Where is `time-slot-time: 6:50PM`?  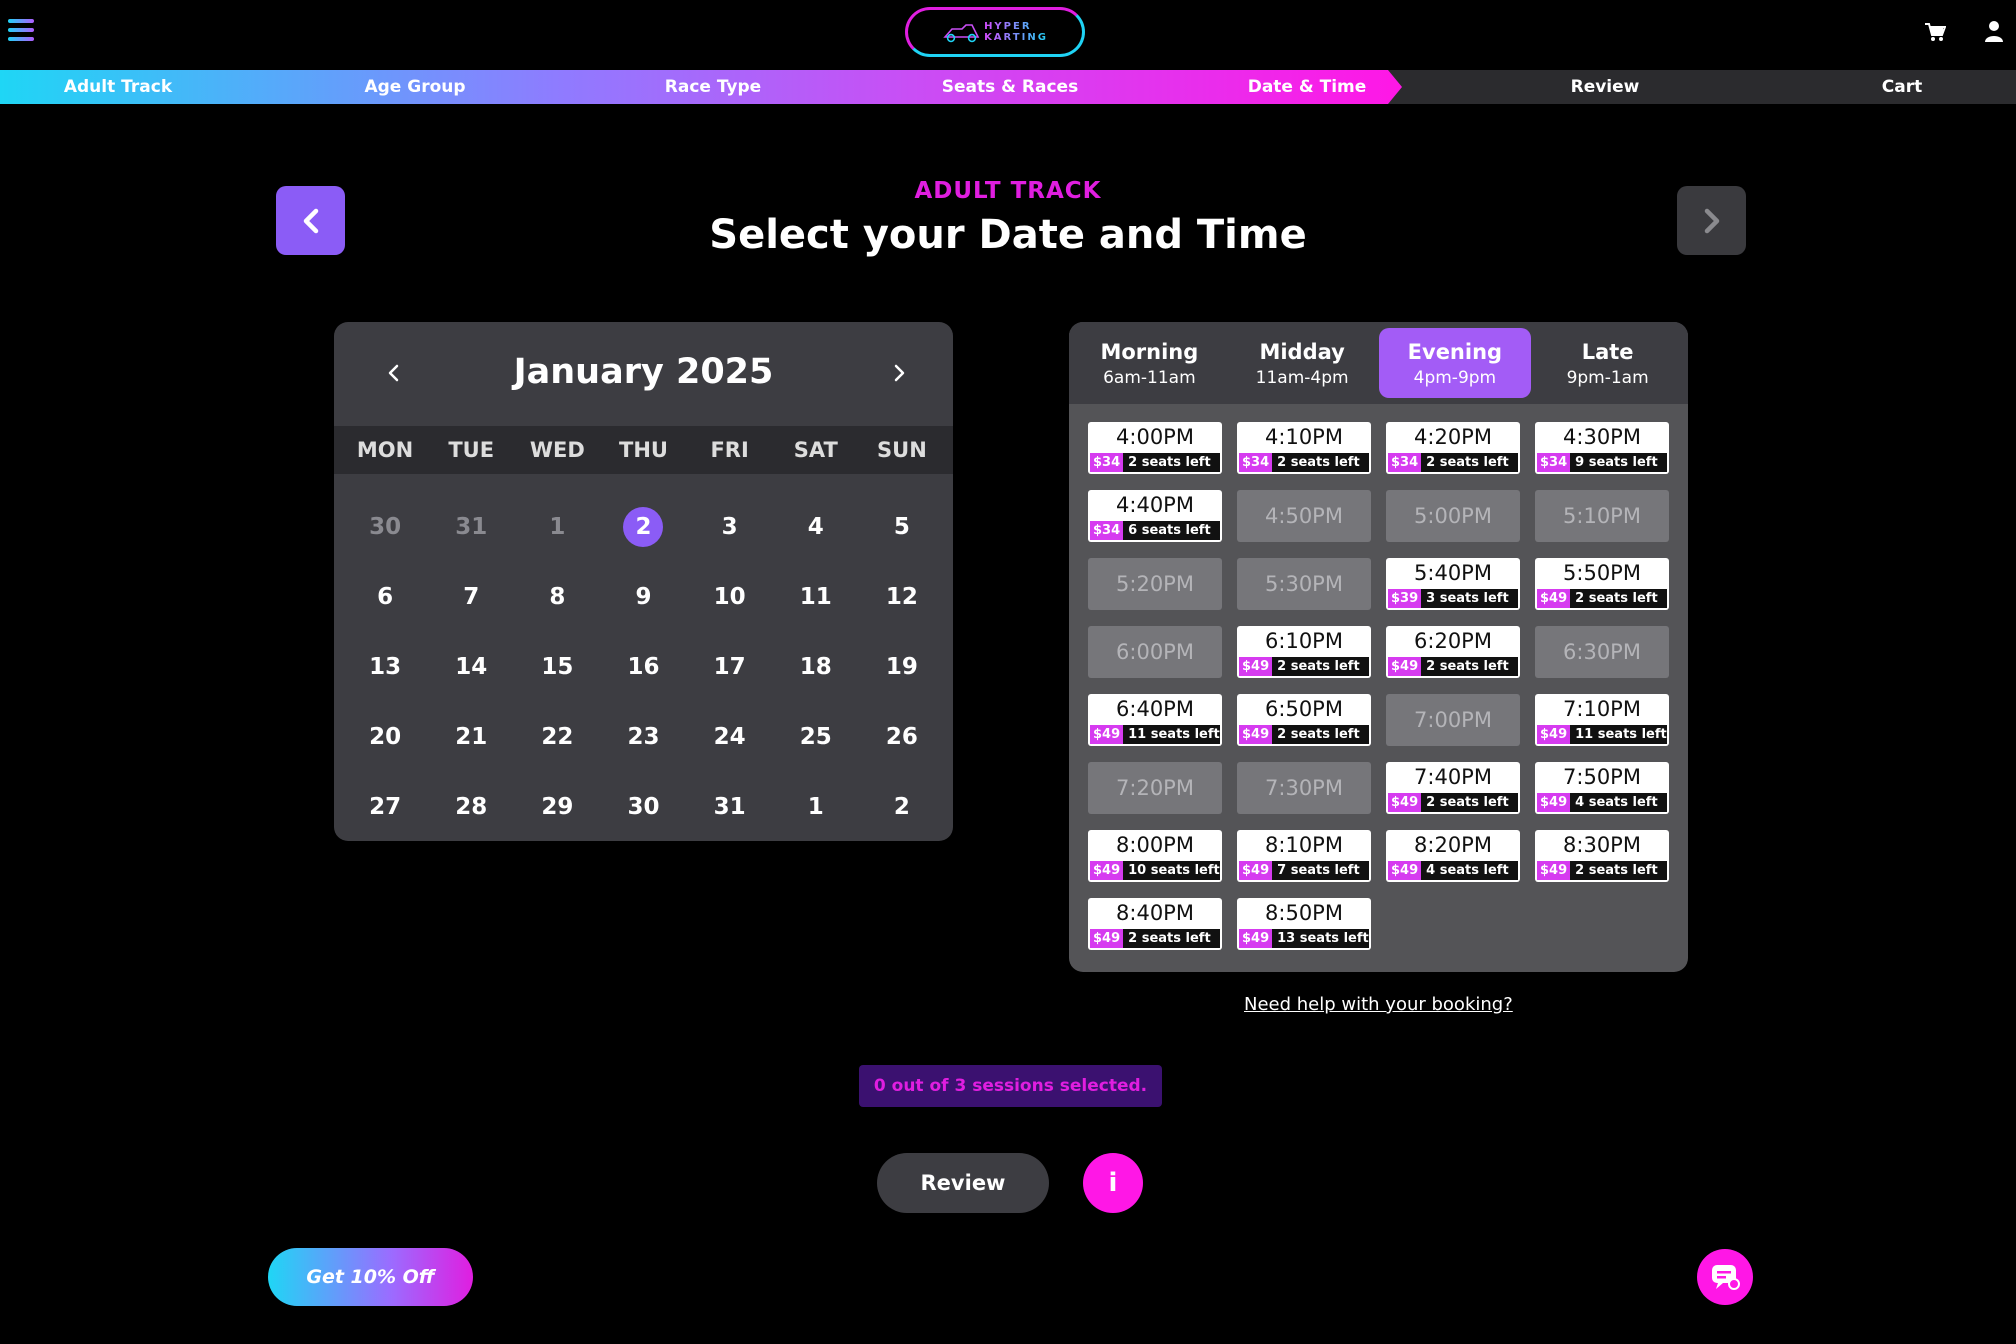
time-slot-time: 6:50PM is located at coordinates (1304, 709).